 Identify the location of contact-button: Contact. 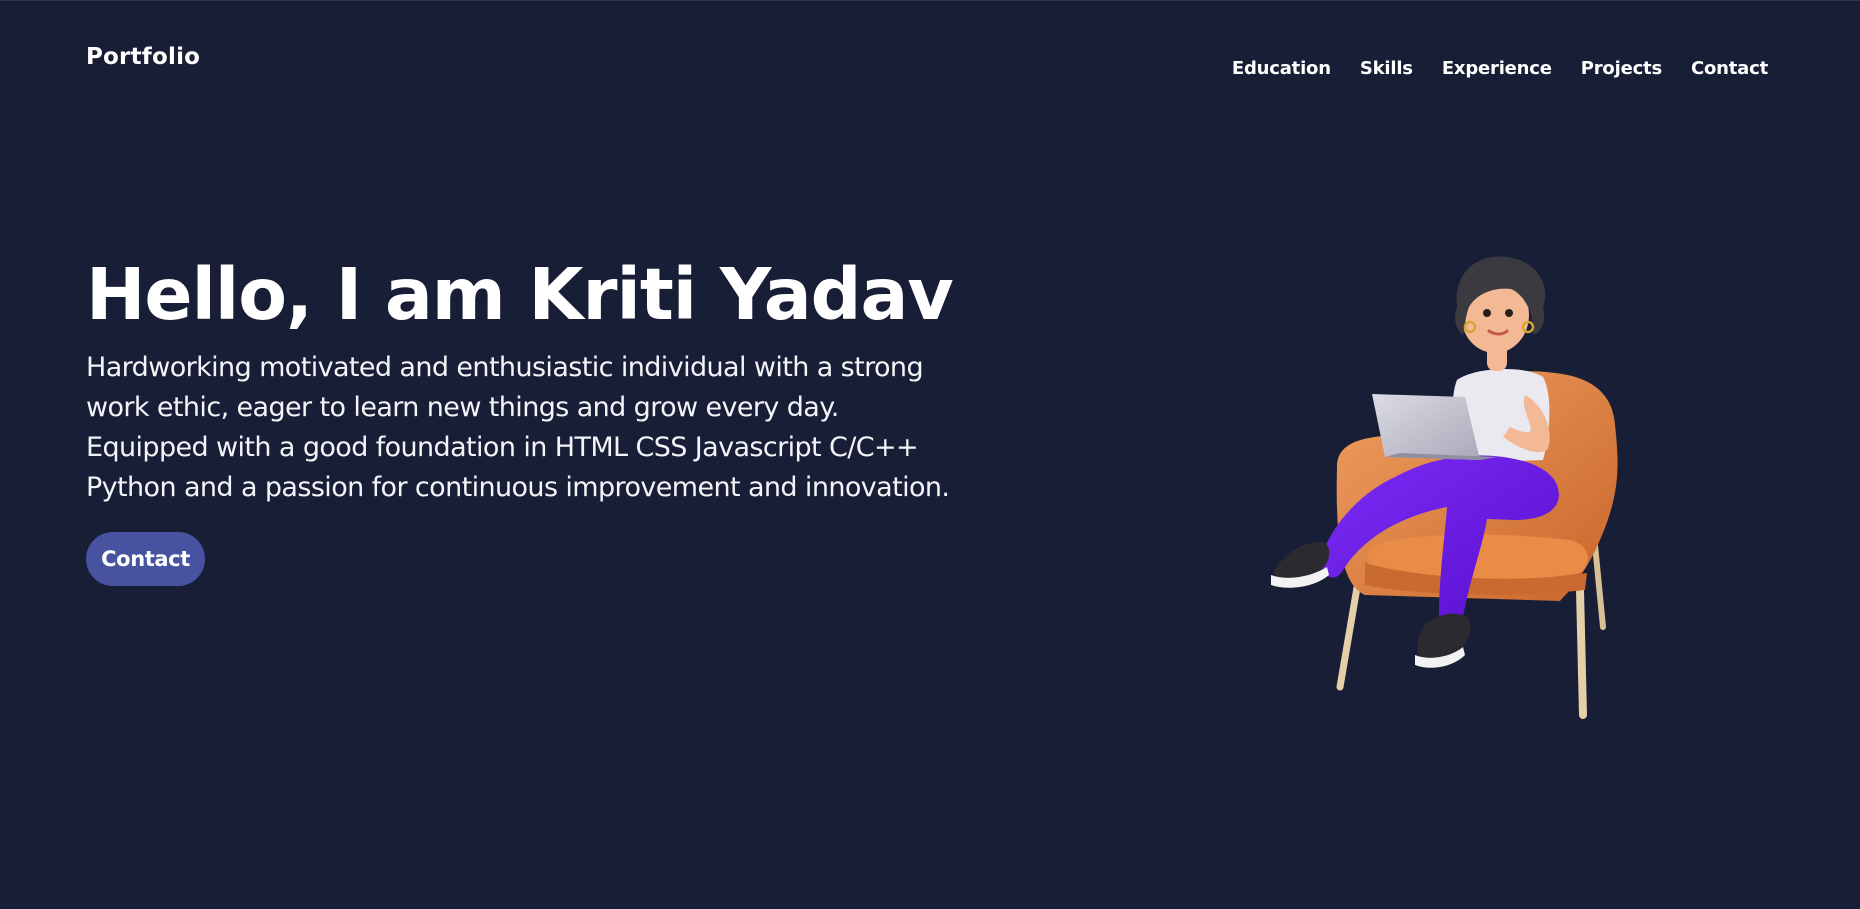
(145, 559).